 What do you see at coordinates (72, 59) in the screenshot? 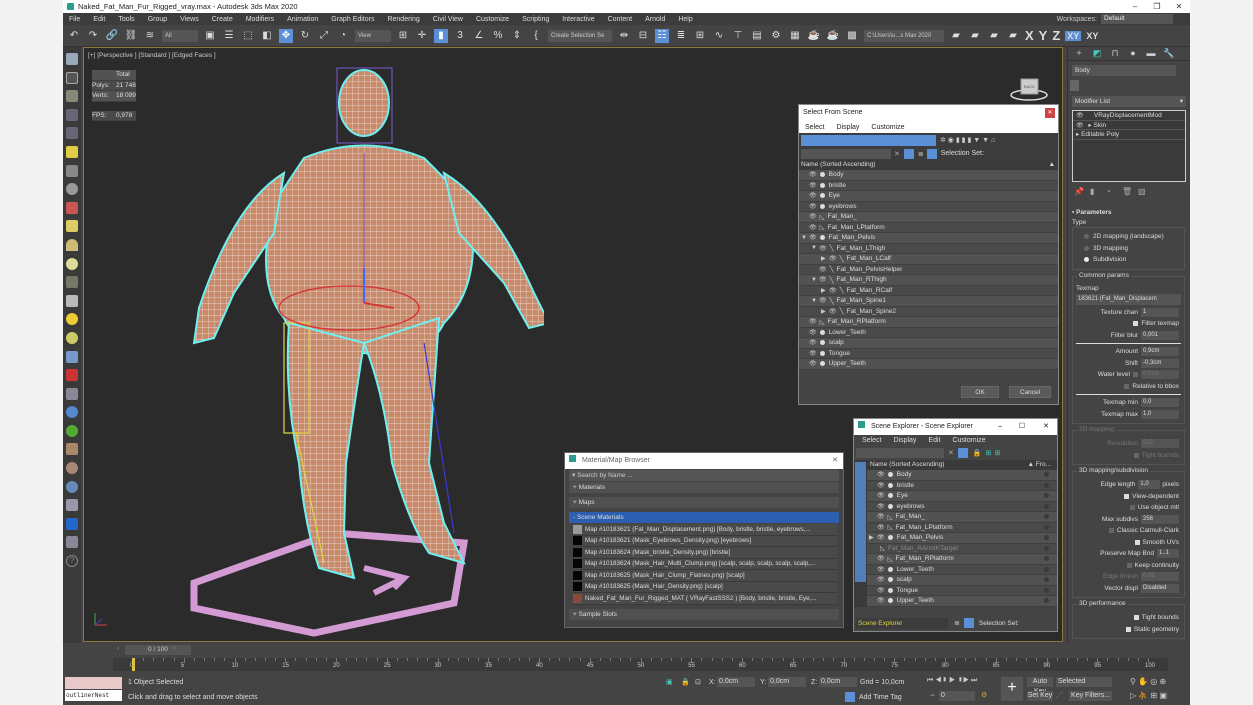
I see `teapot-icon` at bounding box center [72, 59].